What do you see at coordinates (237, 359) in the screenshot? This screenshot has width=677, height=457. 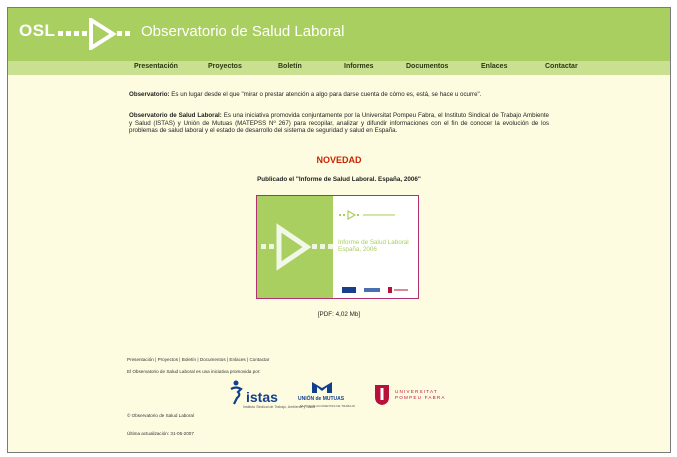 I see `footer-link-enlaces: Enlaces` at bounding box center [237, 359].